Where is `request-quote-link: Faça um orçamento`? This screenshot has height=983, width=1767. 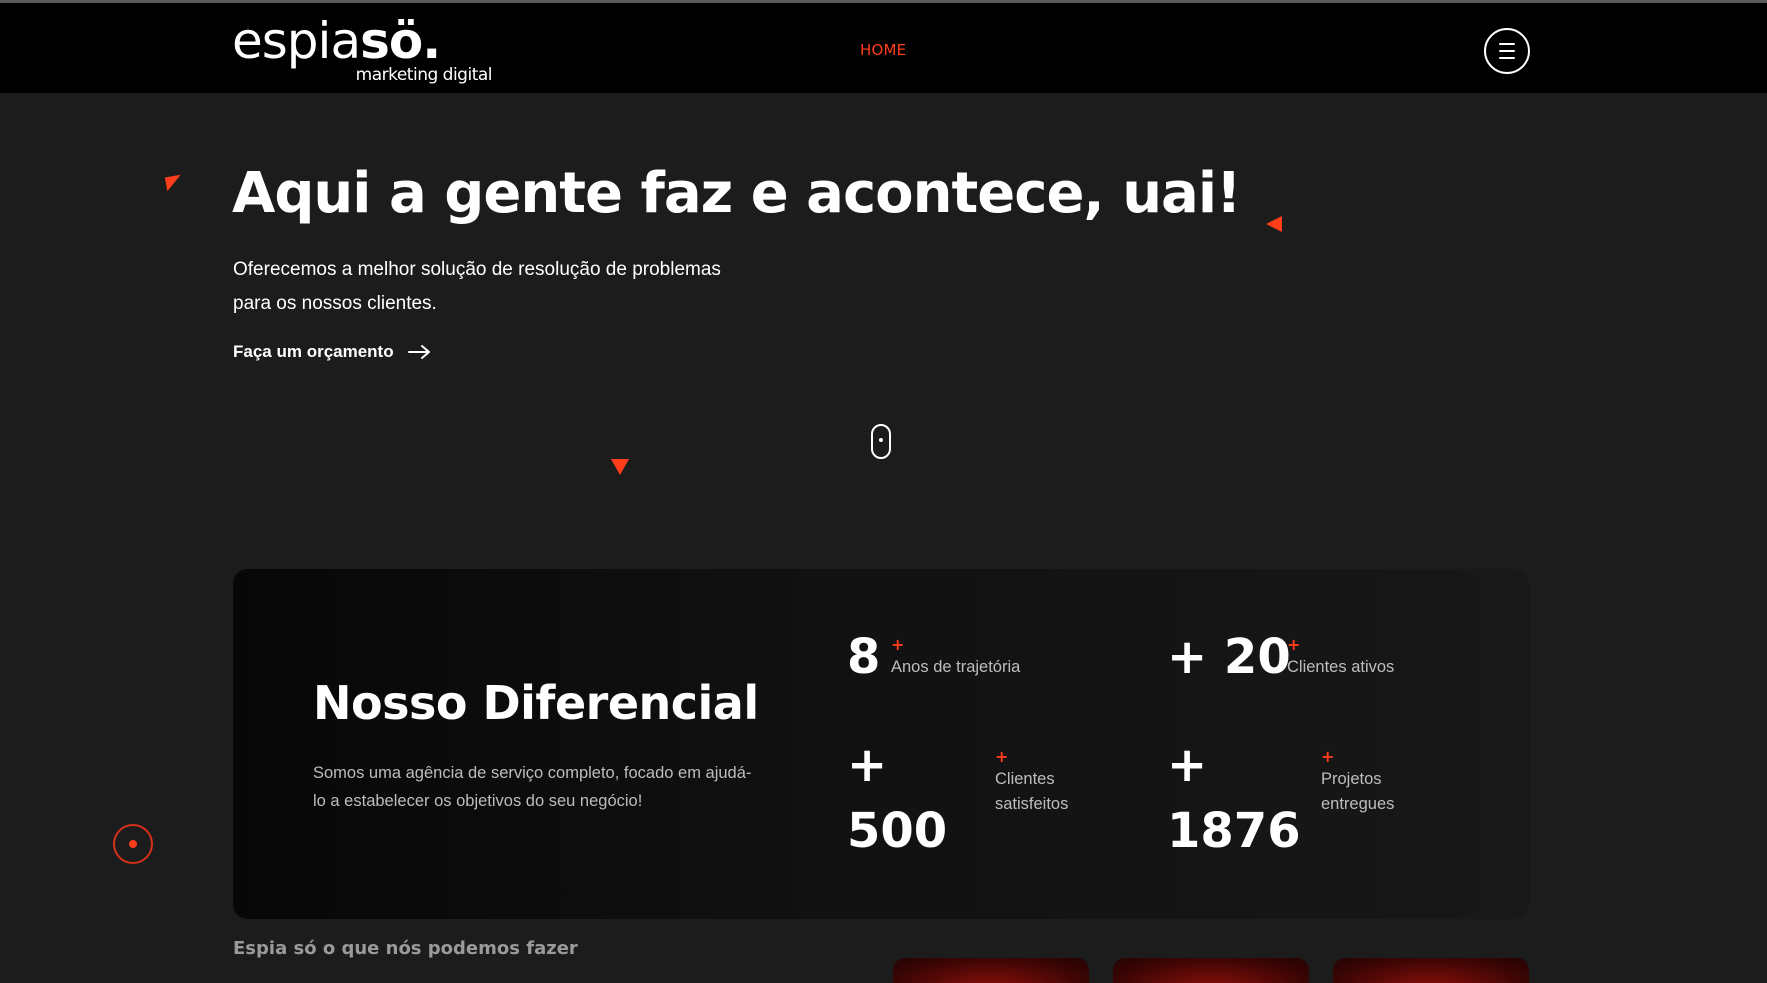
request-quote-link: Faça um orçamento is located at coordinates (332, 352).